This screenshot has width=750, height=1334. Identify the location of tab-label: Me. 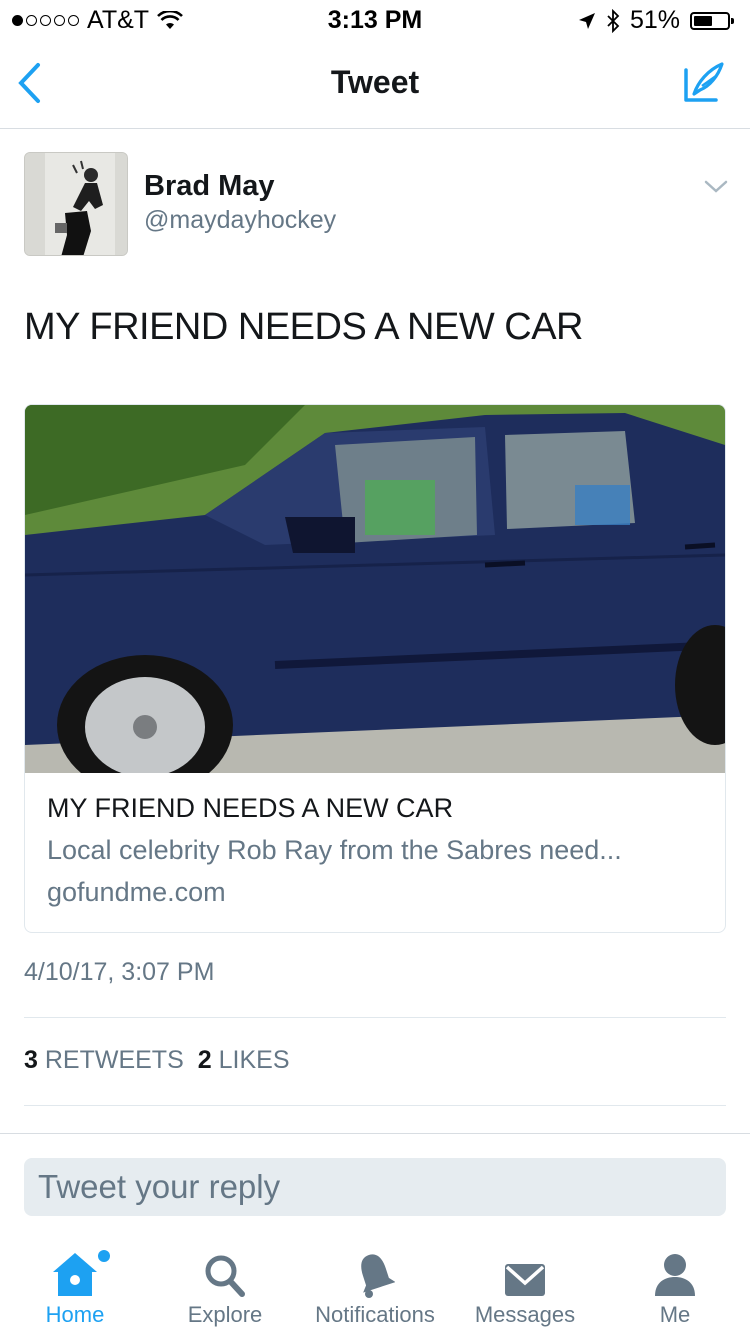
(675, 1314).